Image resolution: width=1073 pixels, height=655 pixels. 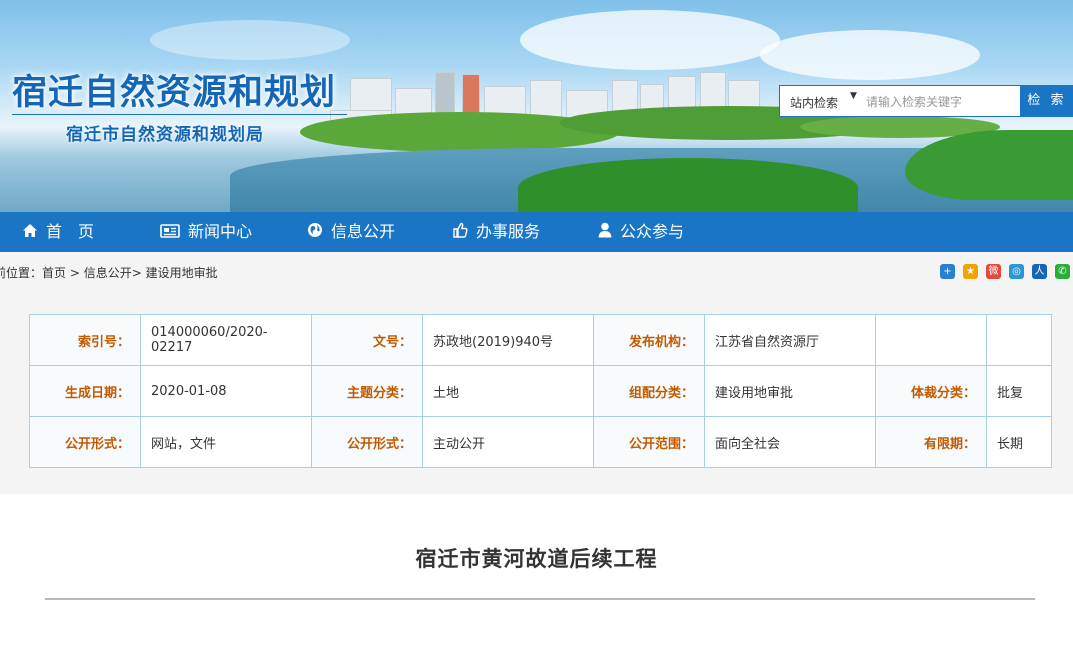 I want to click on nav-item-services: 办事服务, so click(x=496, y=232).